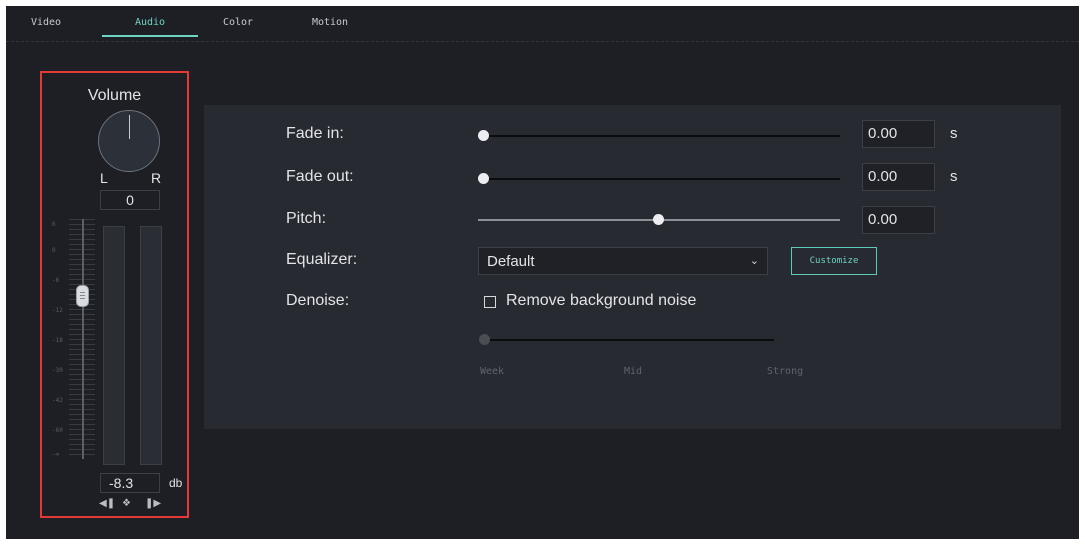  What do you see at coordinates (57, 370) in the screenshot?
I see `db-scale-tick: -30` at bounding box center [57, 370].